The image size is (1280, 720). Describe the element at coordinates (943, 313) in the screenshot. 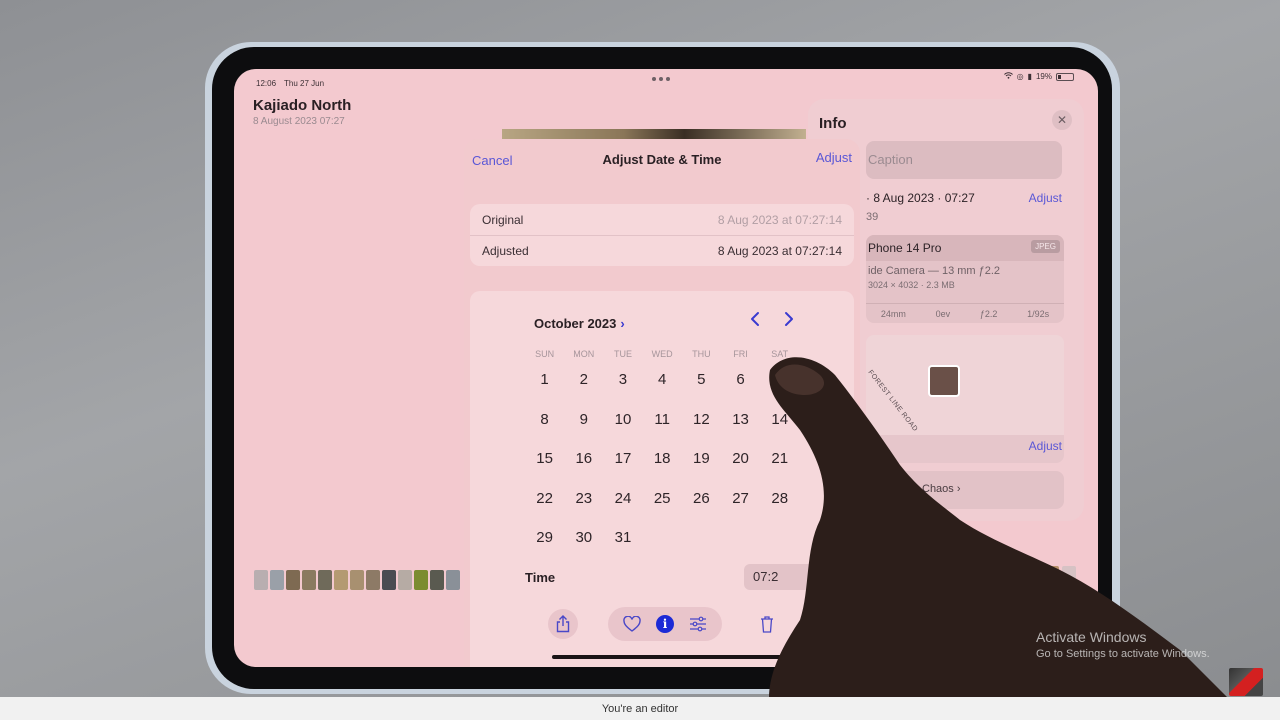

I see `spec-exposure: 0ev` at that location.